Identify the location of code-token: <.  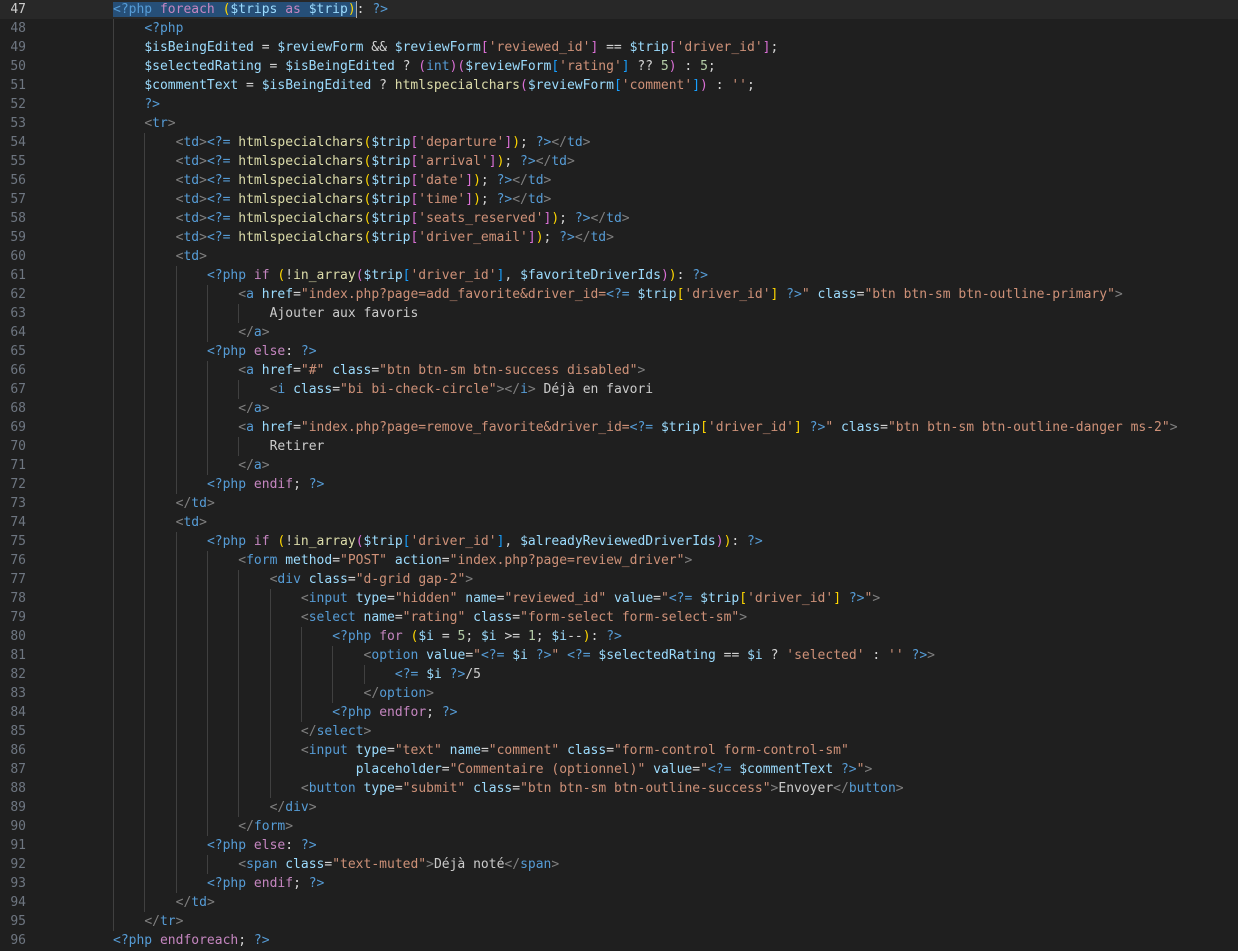
(242, 370).